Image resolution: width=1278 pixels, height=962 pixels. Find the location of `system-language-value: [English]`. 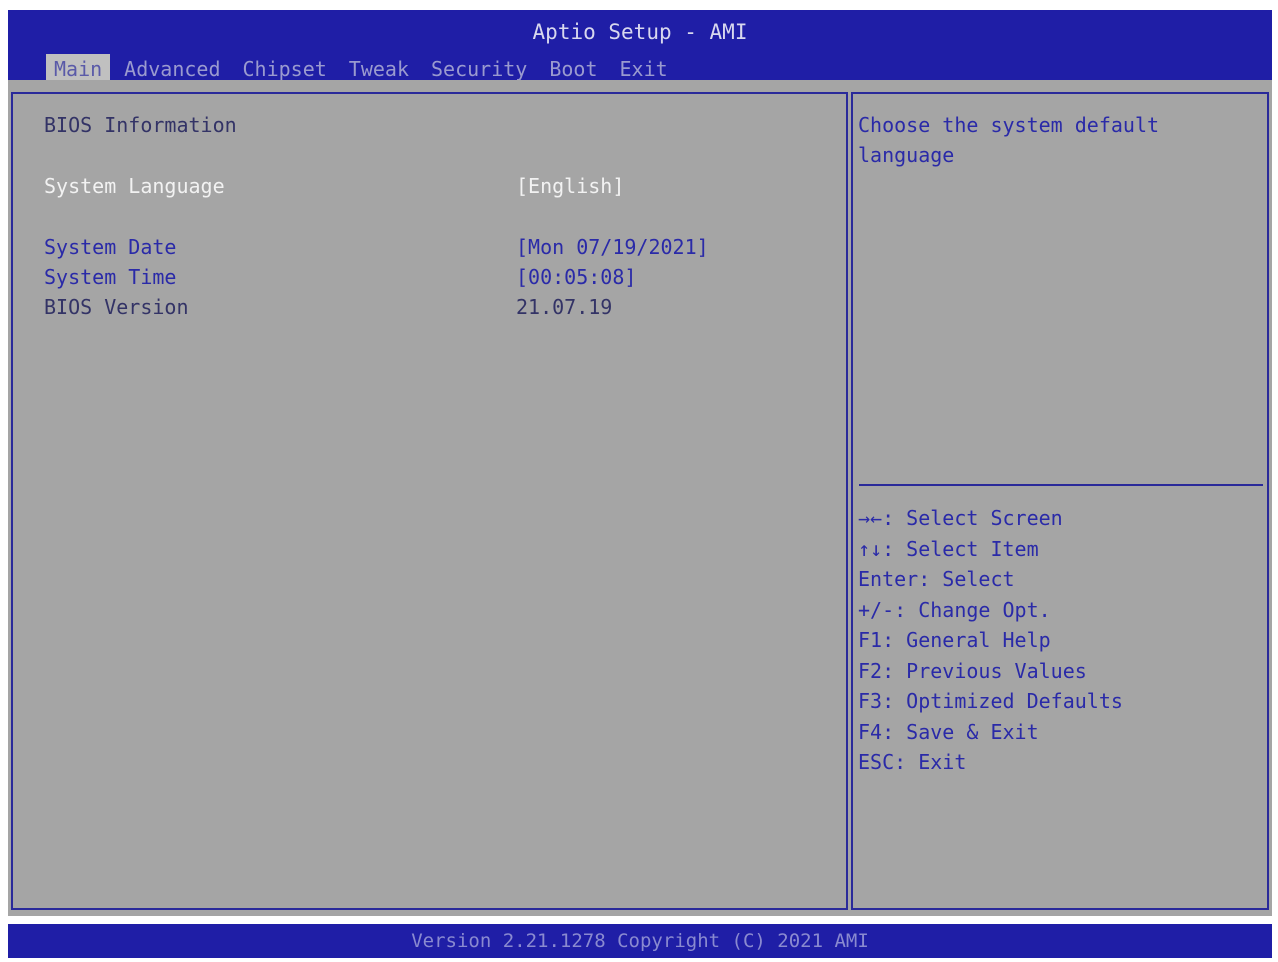

system-language-value: [English] is located at coordinates (570, 186).